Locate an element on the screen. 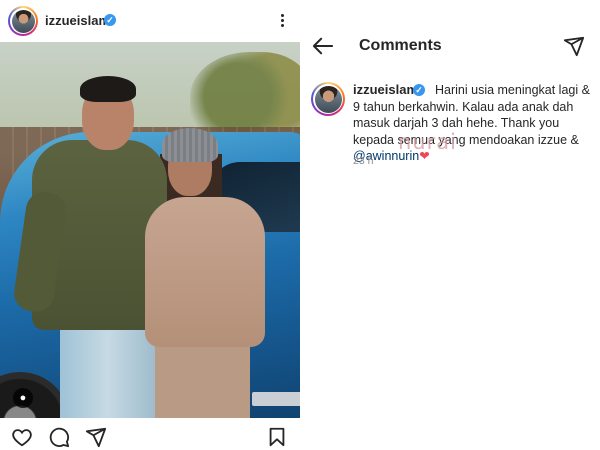 The width and height of the screenshot is (600, 450). comment-author-avatar is located at coordinates (328, 99).